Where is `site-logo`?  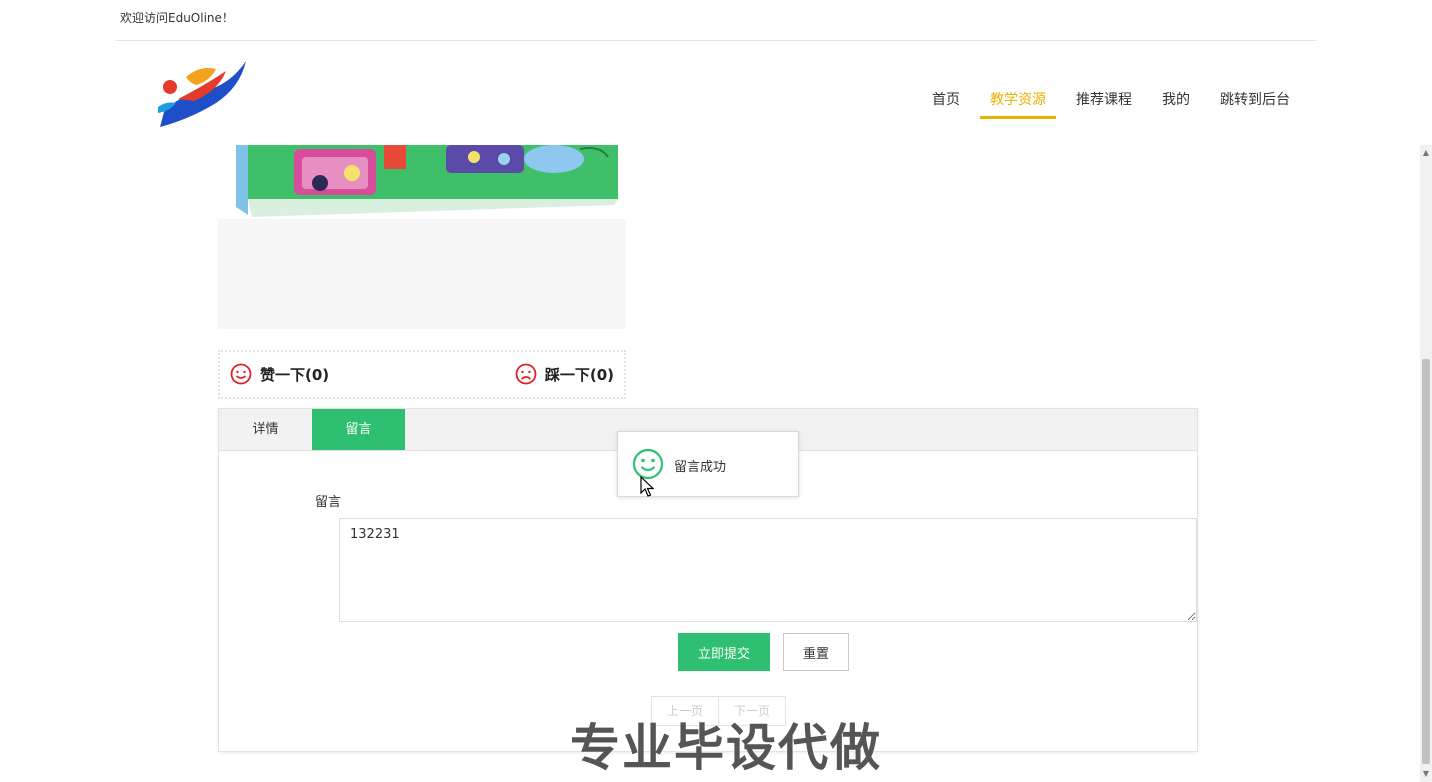 site-logo is located at coordinates (203, 93).